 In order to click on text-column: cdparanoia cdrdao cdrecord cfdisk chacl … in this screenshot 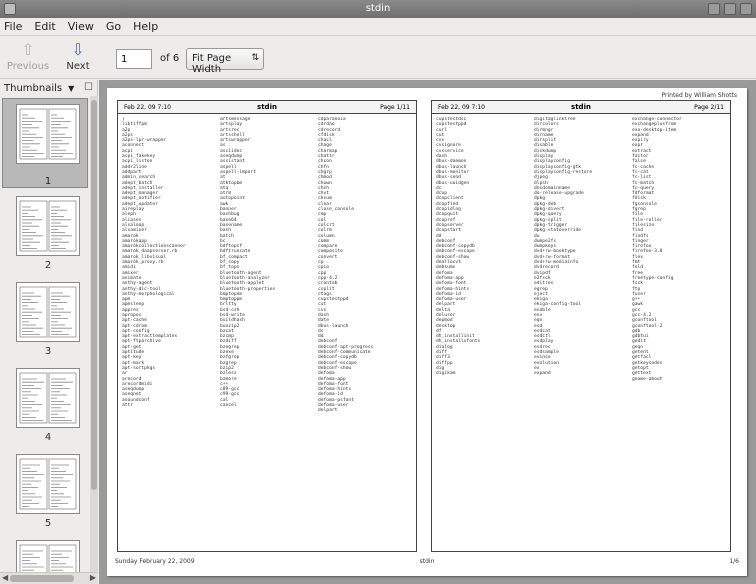, I will do `click(346, 265)`.